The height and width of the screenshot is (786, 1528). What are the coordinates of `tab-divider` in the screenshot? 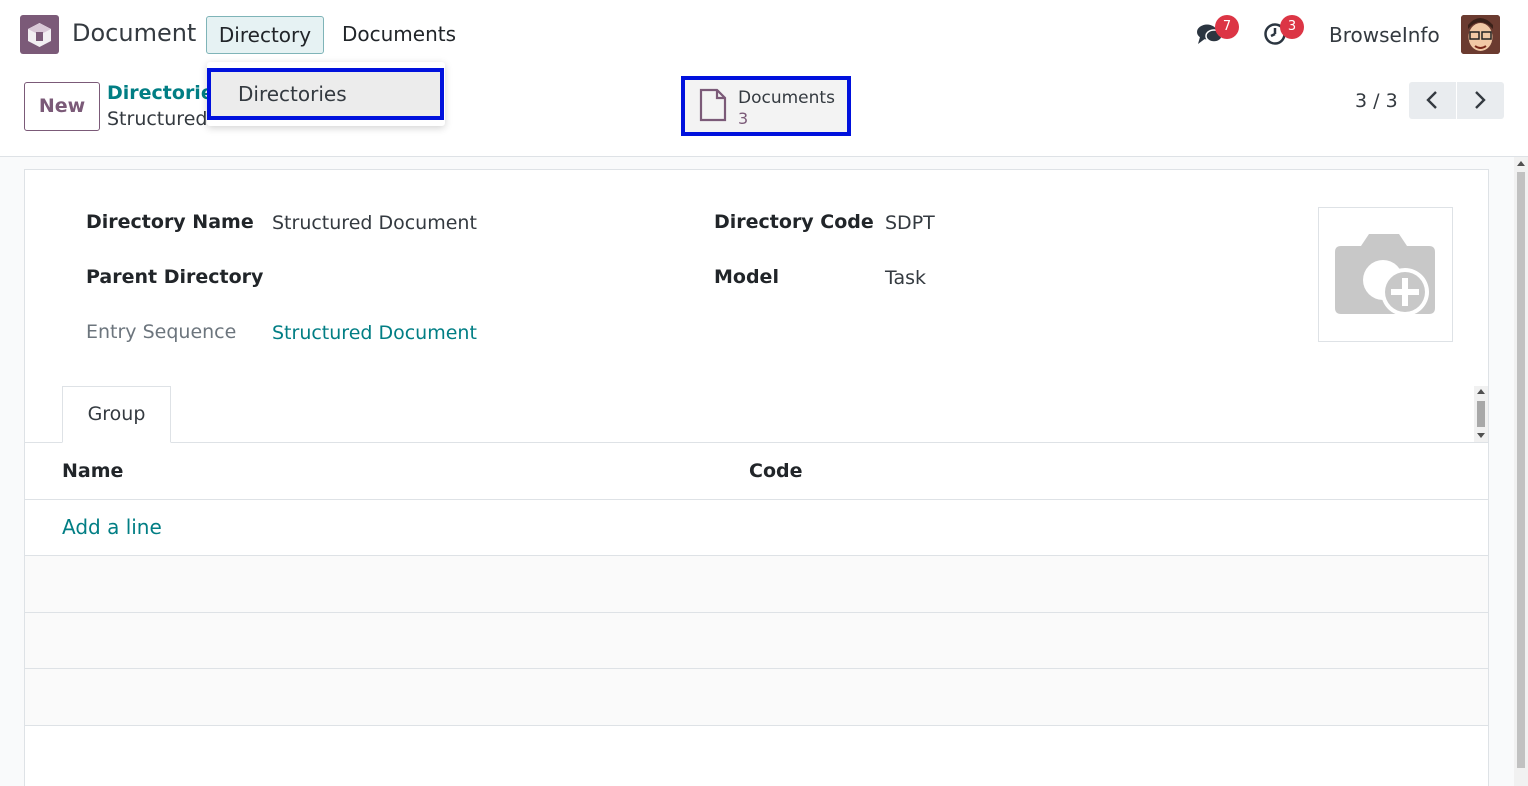 It's located at (756, 442).